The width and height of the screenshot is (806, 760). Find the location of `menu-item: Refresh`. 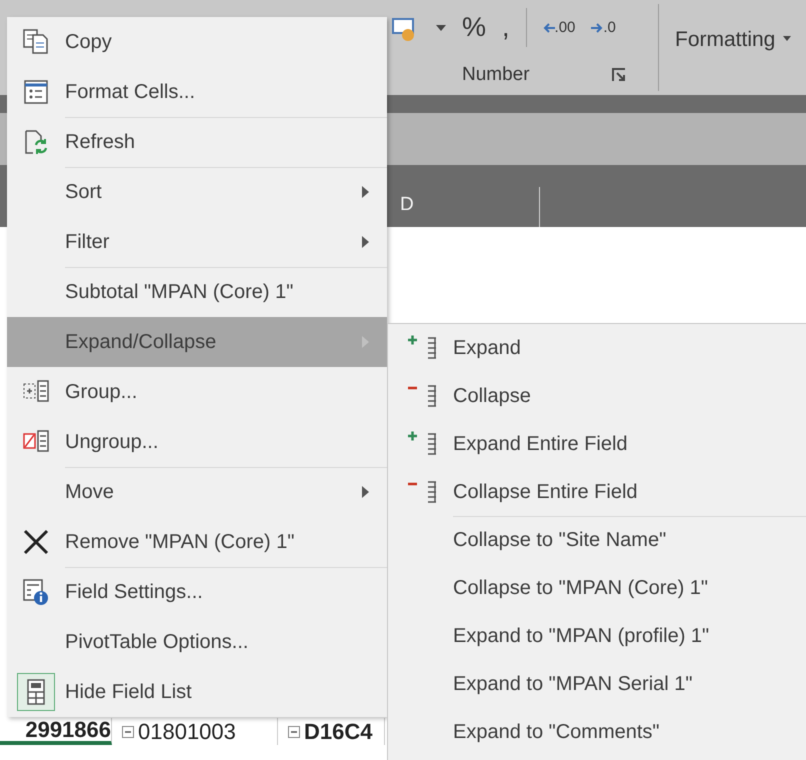

menu-item: Refresh is located at coordinates (197, 142).